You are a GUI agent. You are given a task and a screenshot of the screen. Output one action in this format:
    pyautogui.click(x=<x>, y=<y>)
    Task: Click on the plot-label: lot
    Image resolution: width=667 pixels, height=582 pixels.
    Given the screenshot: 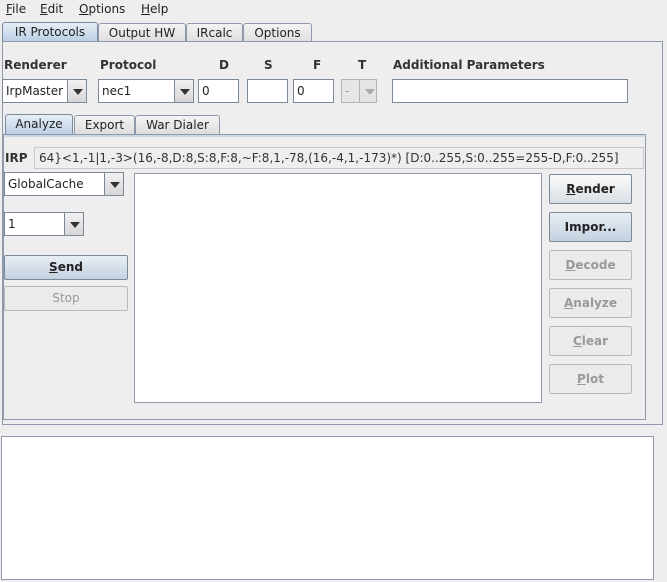 What is the action you would take?
    pyautogui.click(x=594, y=379)
    